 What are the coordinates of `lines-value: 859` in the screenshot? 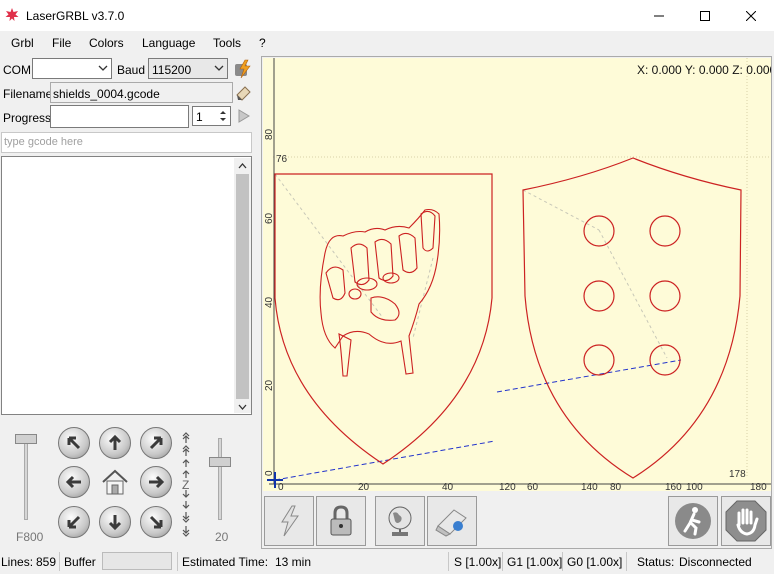 It's located at (46, 562).